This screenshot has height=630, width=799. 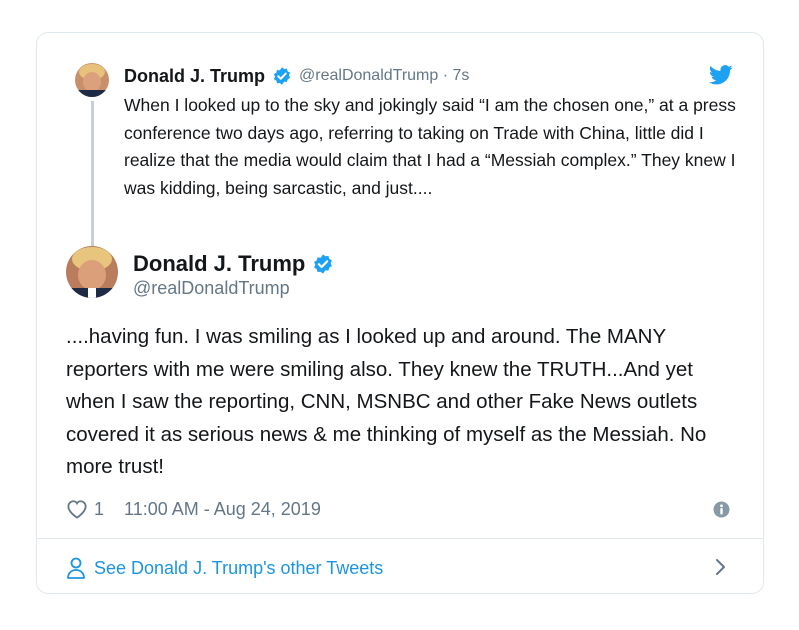 I want to click on heart-icon, so click(x=77, y=509).